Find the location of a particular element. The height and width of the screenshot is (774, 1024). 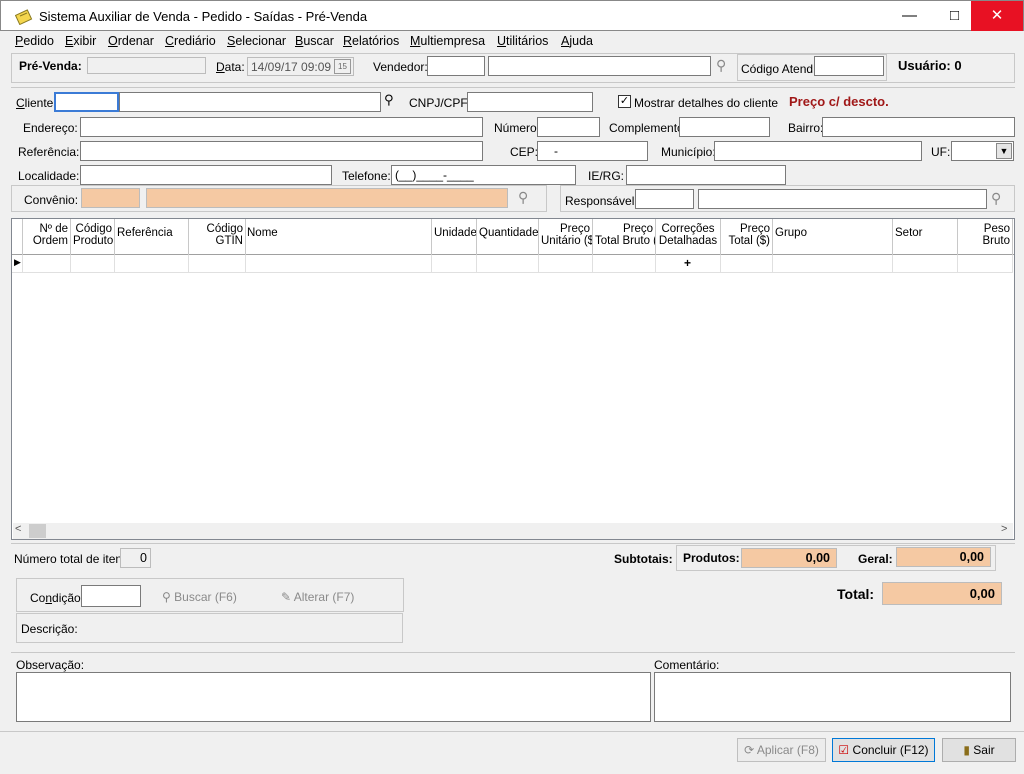

menu-item-selecionar: Selecionar is located at coordinates (256, 41).